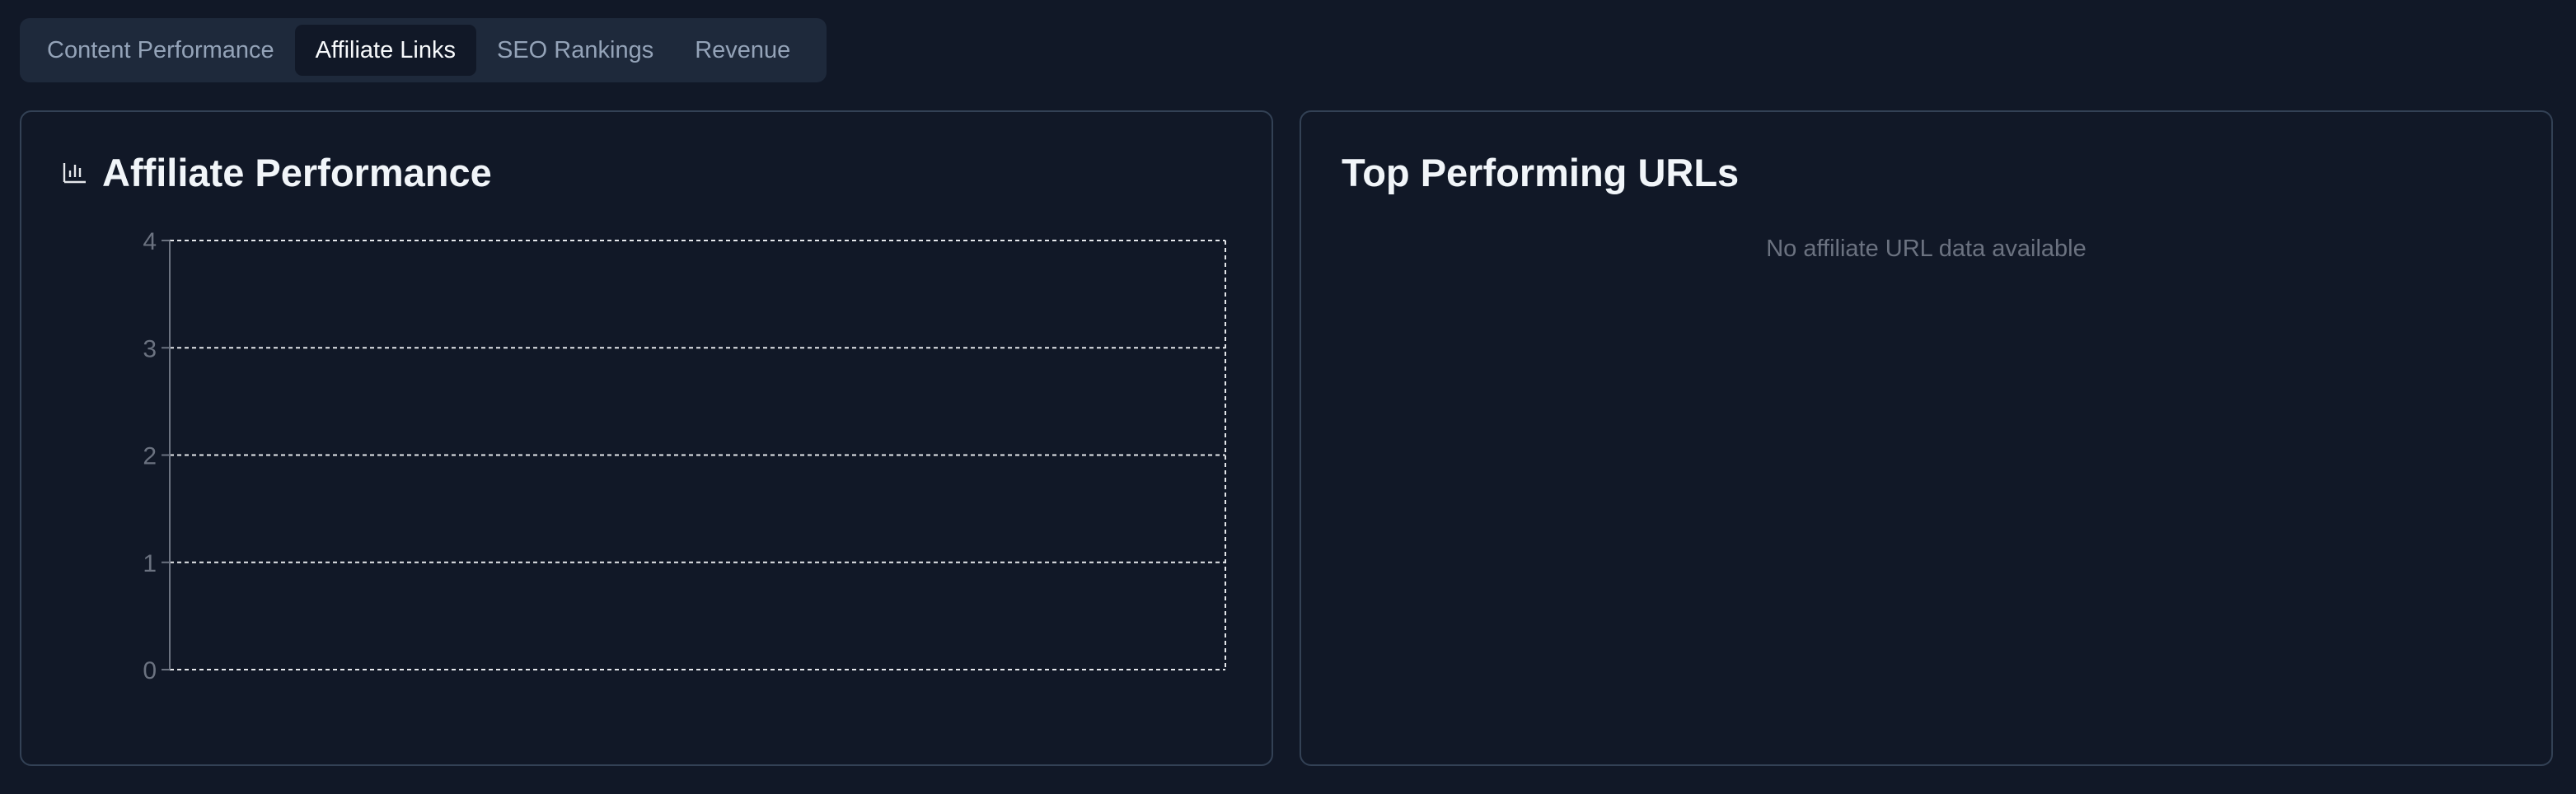 The height and width of the screenshot is (794, 2576). I want to click on y-tick-label: 4, so click(150, 241).